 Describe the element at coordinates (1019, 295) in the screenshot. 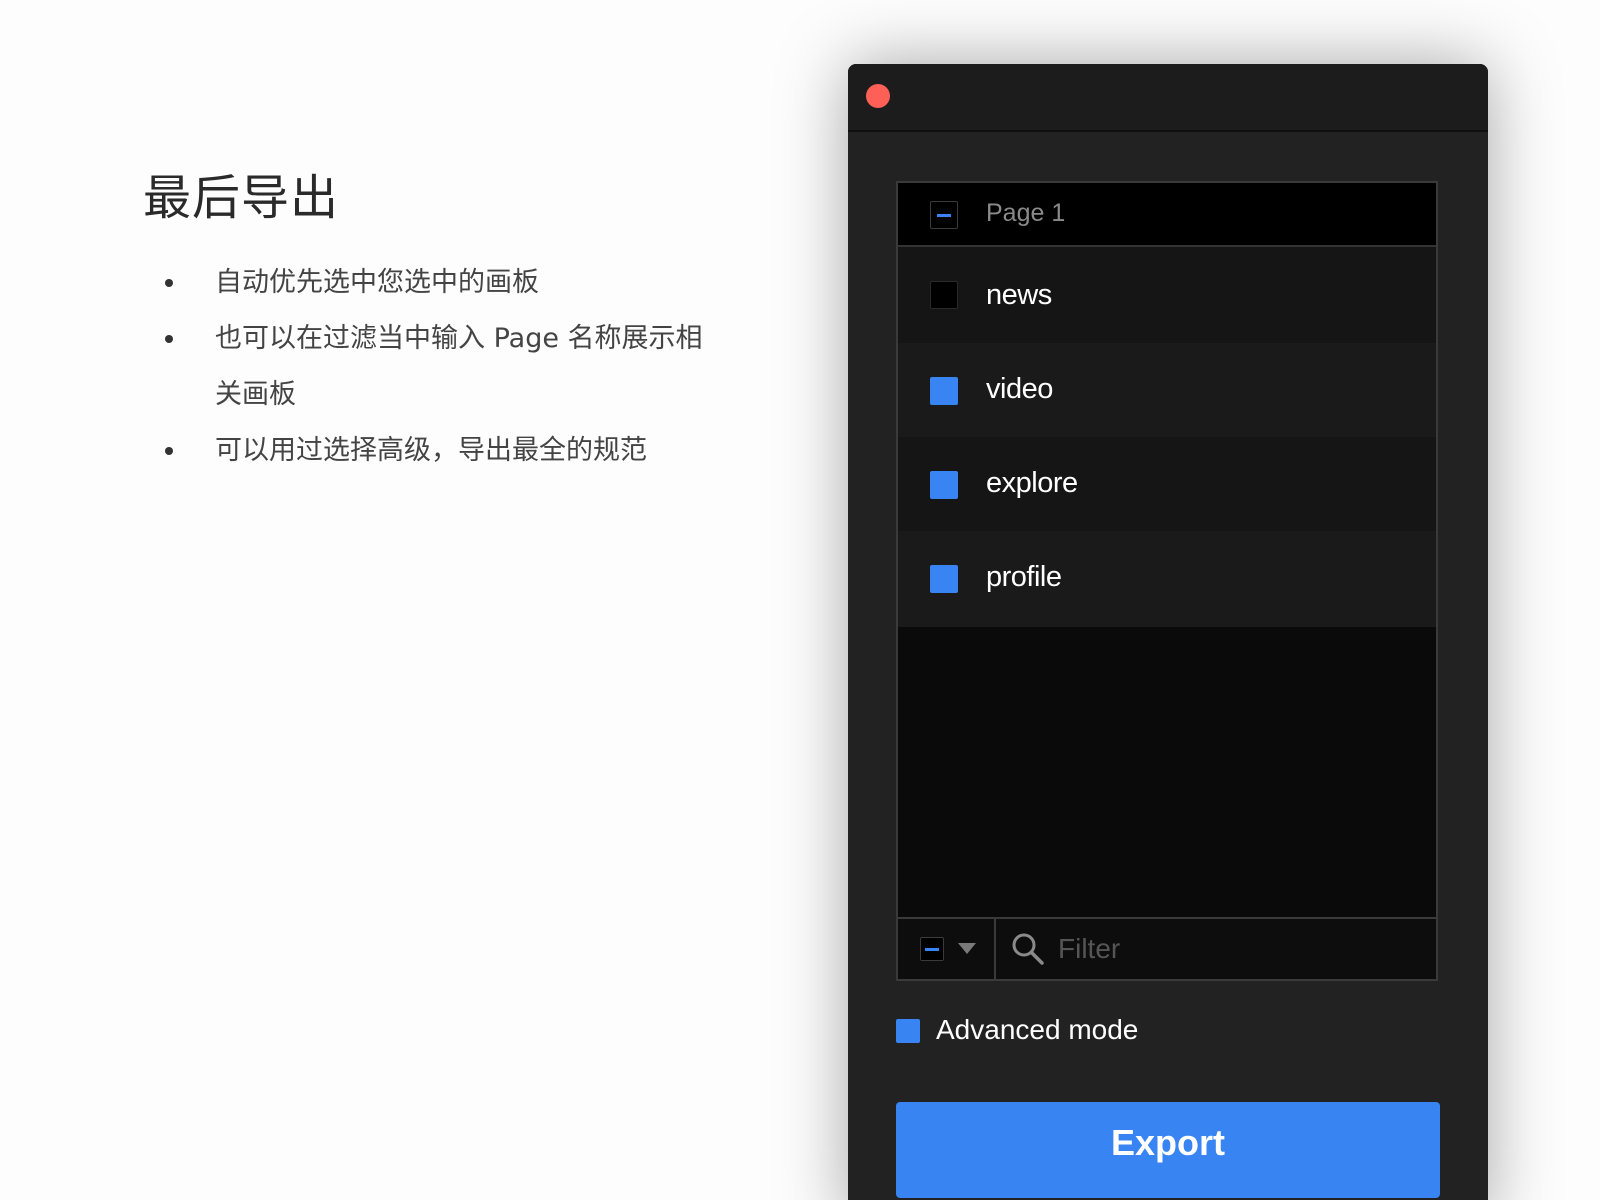

I see `artboard-label: news` at that location.